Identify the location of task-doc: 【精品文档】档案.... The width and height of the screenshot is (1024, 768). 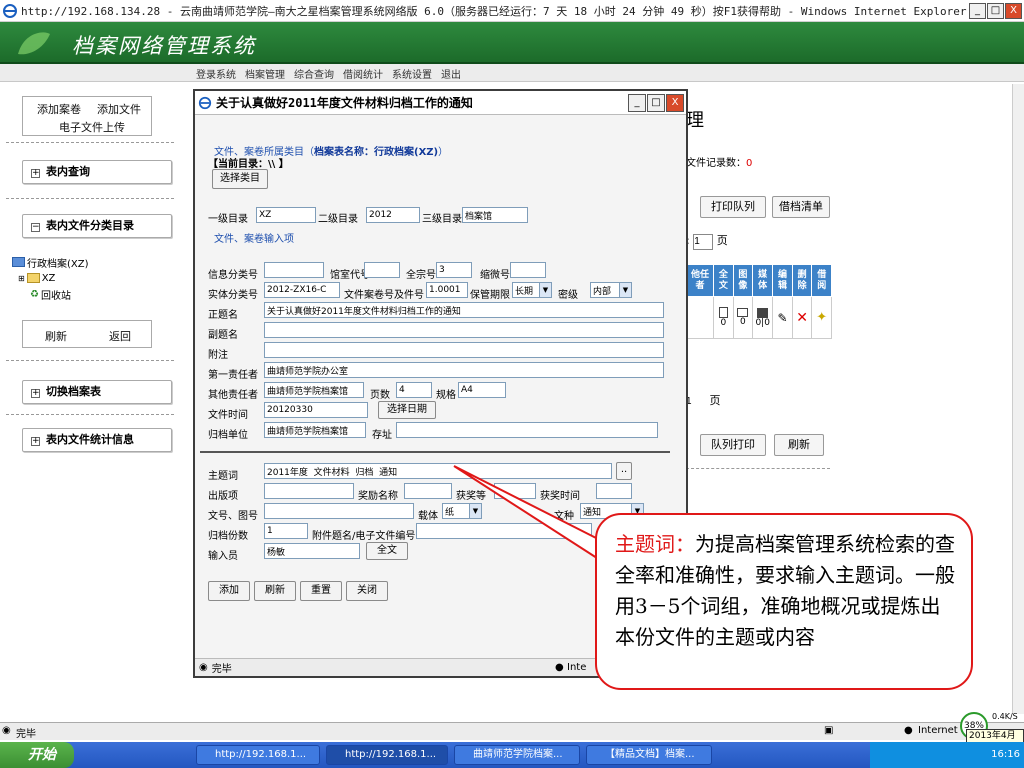
(649, 755).